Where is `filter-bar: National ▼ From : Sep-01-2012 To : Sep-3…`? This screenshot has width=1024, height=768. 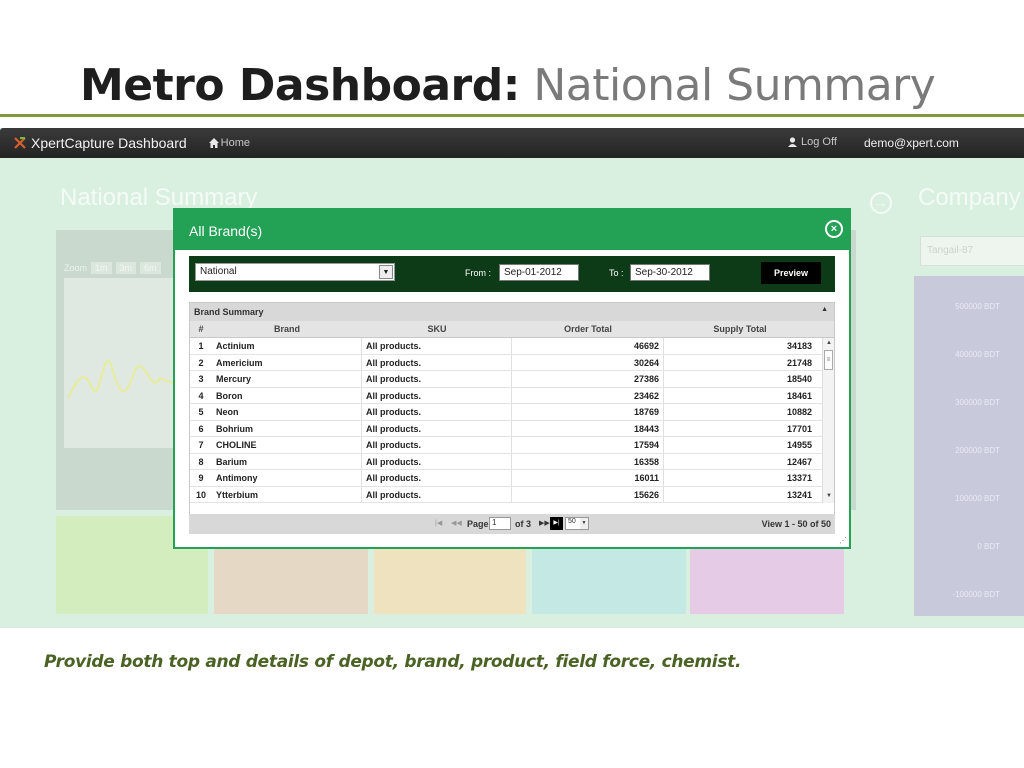 filter-bar: National ▼ From : Sep-01-2012 To : Sep-3… is located at coordinates (512, 274).